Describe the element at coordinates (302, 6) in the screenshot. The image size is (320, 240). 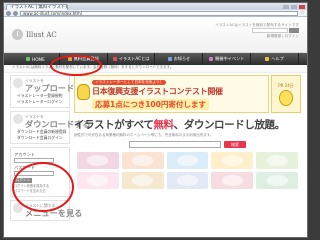
I see `close-icon` at that location.